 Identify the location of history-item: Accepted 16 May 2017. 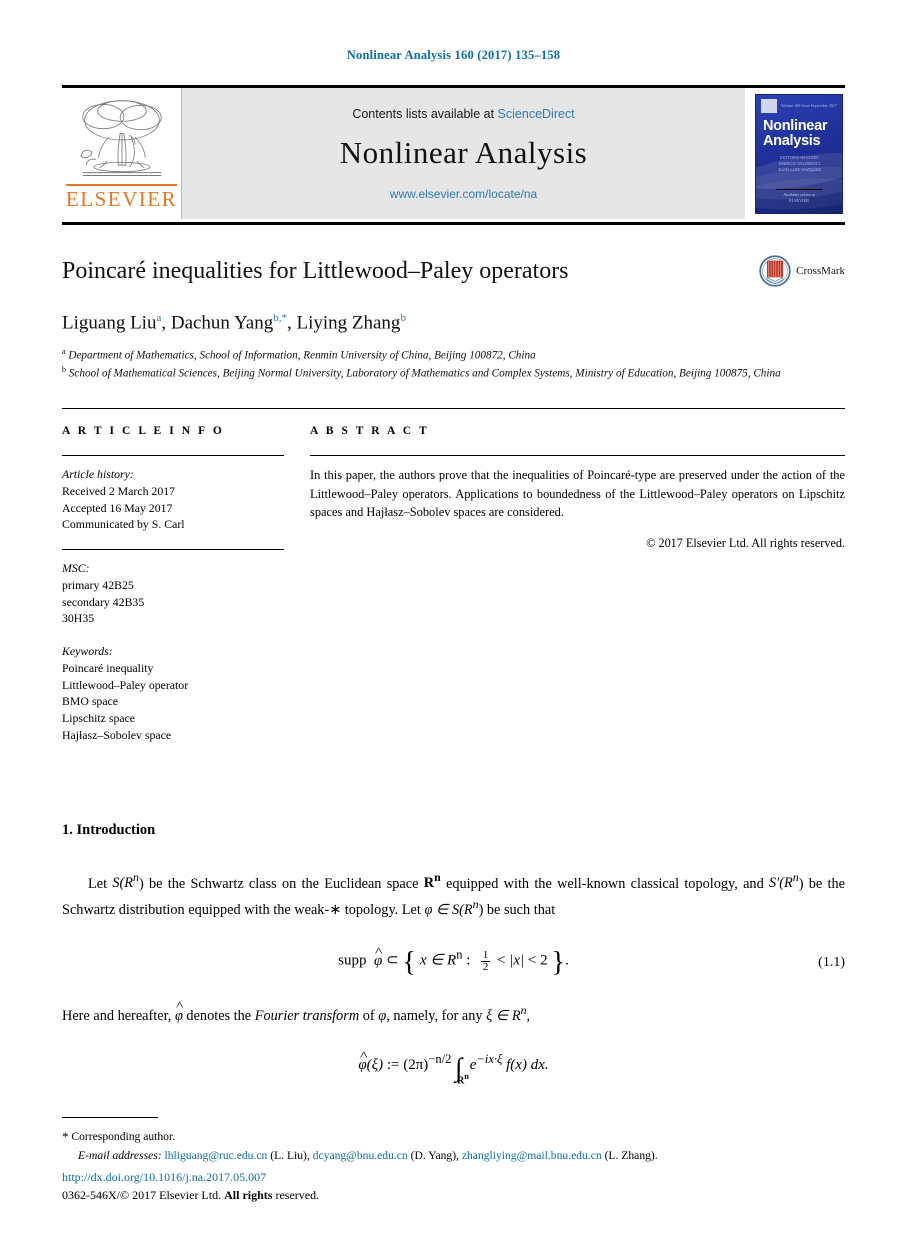
(117, 507).